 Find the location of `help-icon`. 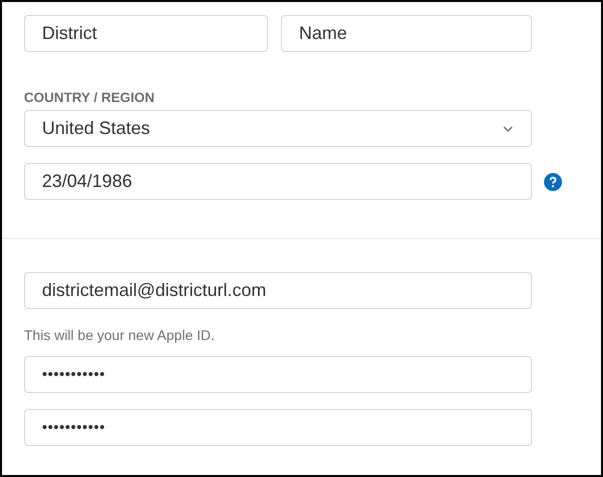

help-icon is located at coordinates (553, 181).